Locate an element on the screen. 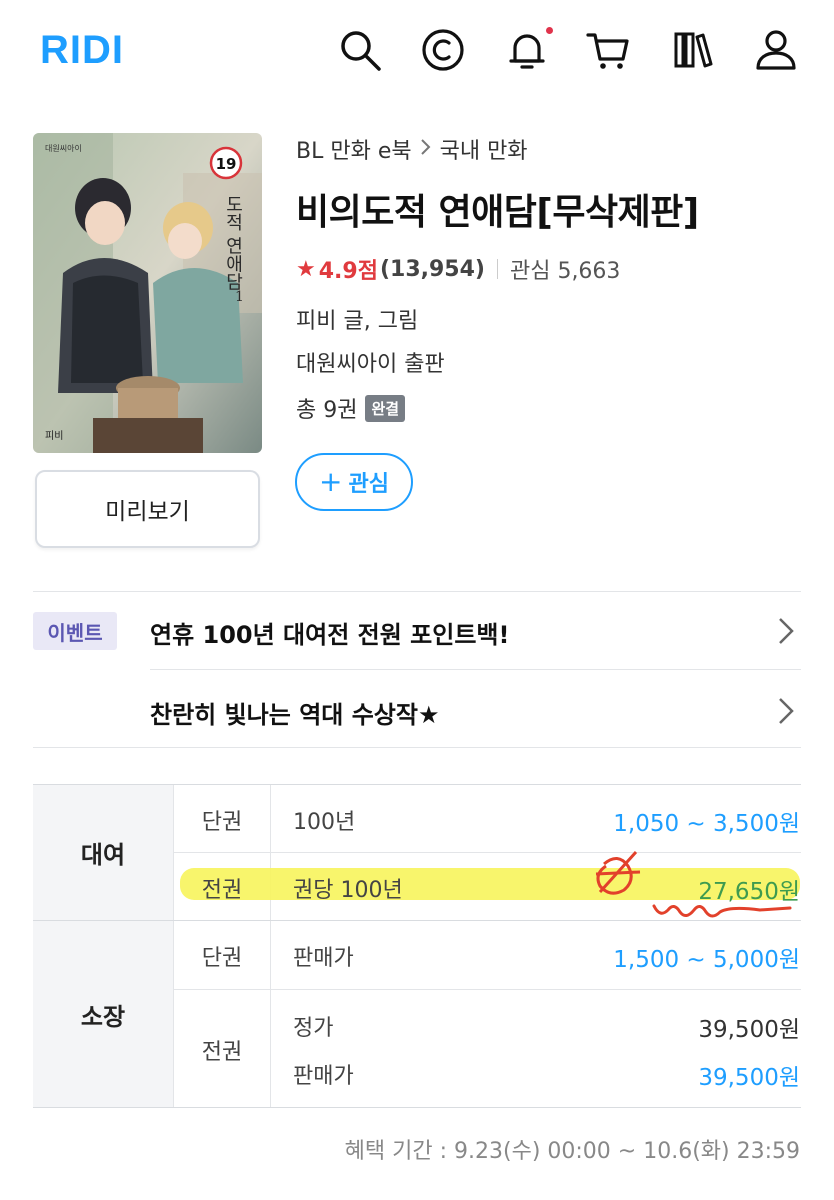 This screenshot has height=1200, width=834. book-title: 비의도적 연애담[무삭제판] is located at coordinates (497, 212).